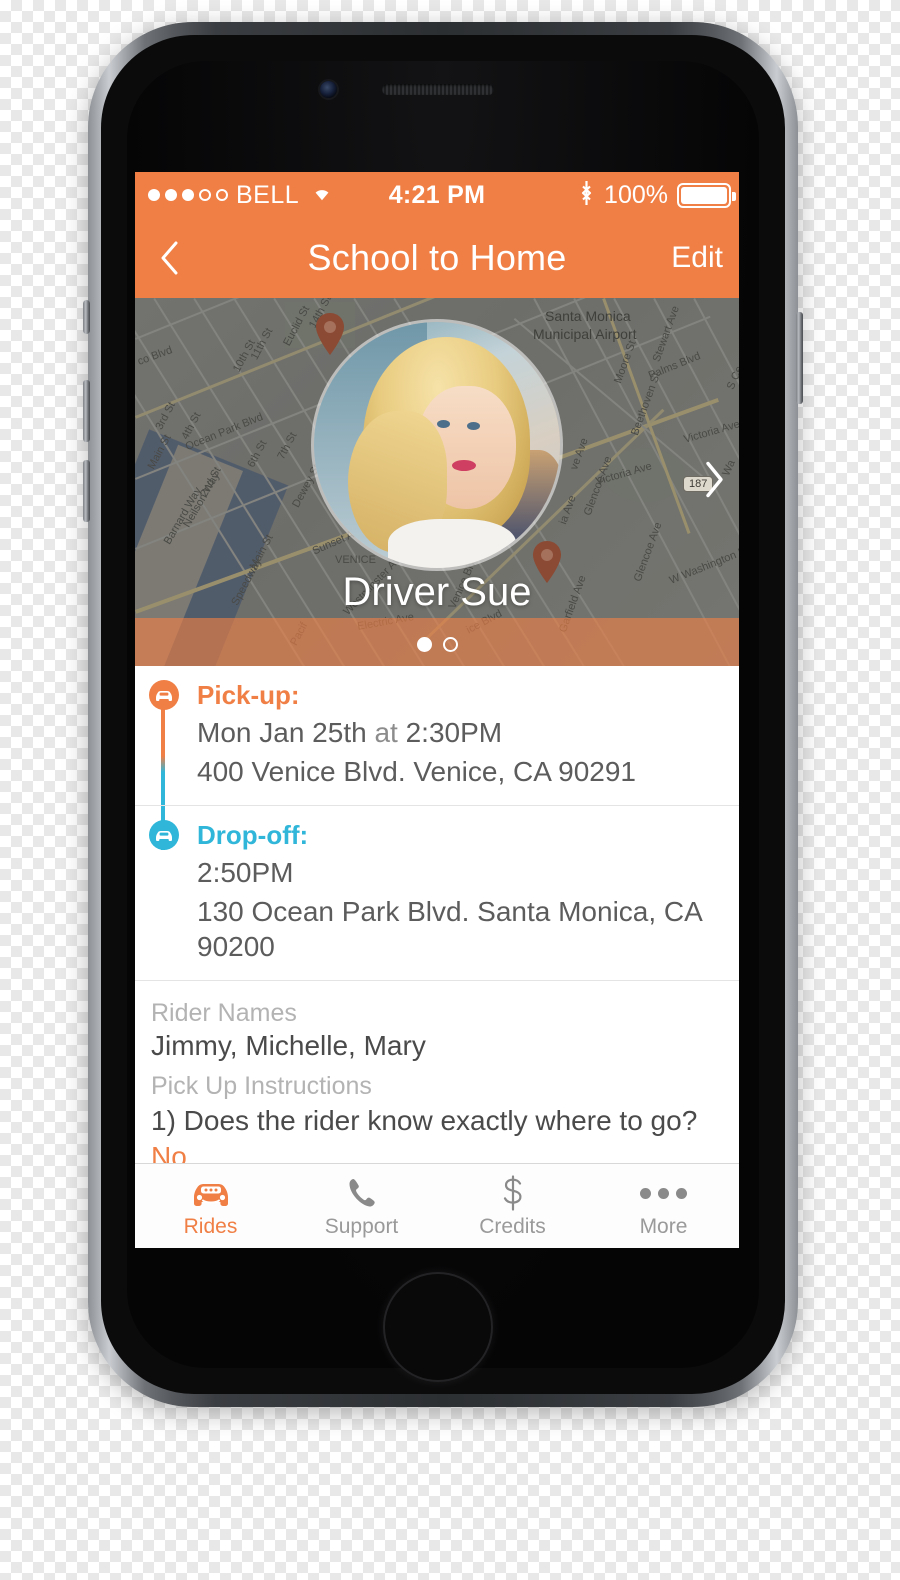  Describe the element at coordinates (799, 358) in the screenshot. I see `power-button` at that location.